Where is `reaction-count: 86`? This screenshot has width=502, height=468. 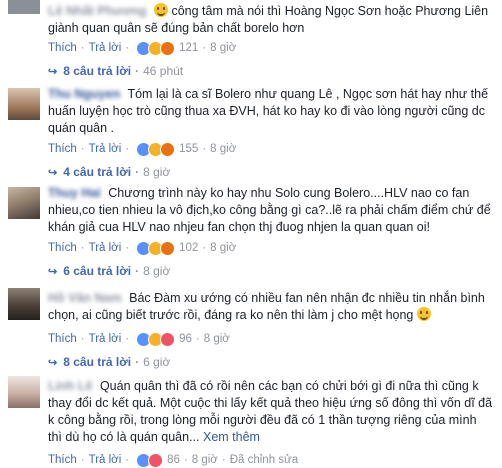
reaction-count: 86 is located at coordinates (173, 460).